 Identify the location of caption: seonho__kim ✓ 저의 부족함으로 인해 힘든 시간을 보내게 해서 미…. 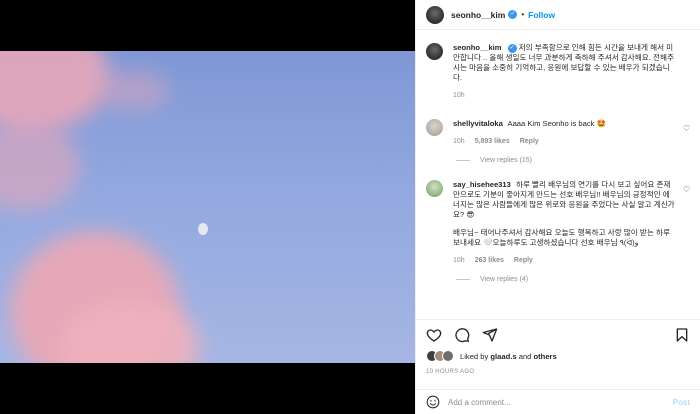
(558, 72).